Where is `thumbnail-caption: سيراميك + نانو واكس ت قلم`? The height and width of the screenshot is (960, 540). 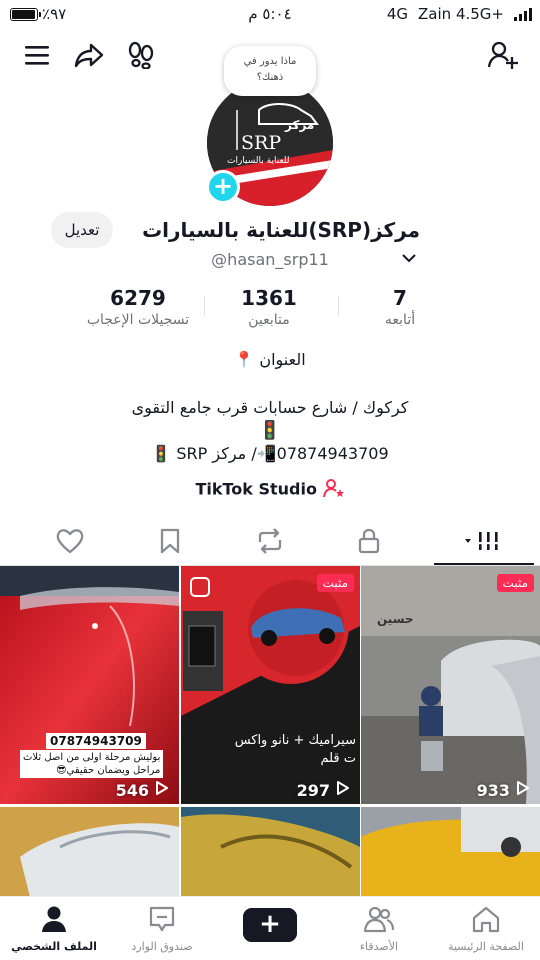 thumbnail-caption: سيراميك + نانو واكس ت قلم is located at coordinates (295, 750).